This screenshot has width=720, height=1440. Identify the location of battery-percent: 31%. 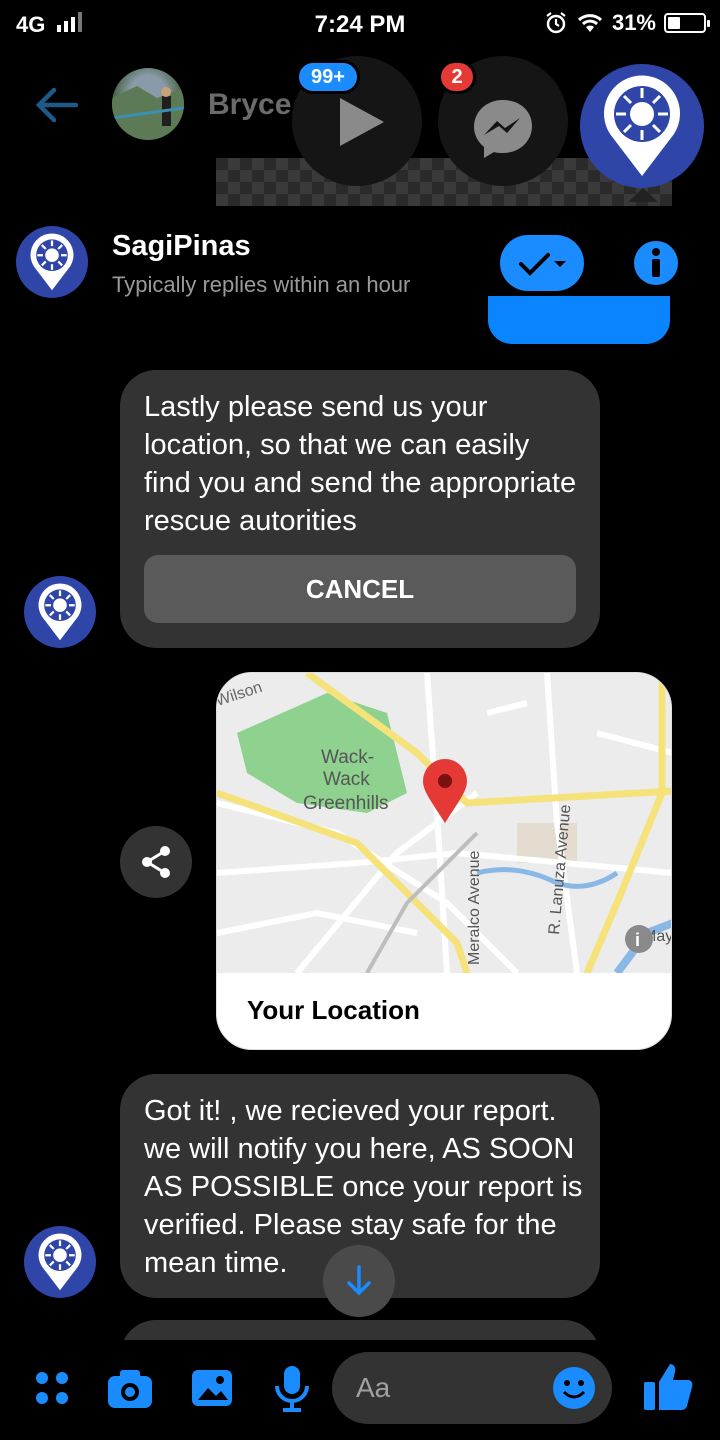
(633, 22).